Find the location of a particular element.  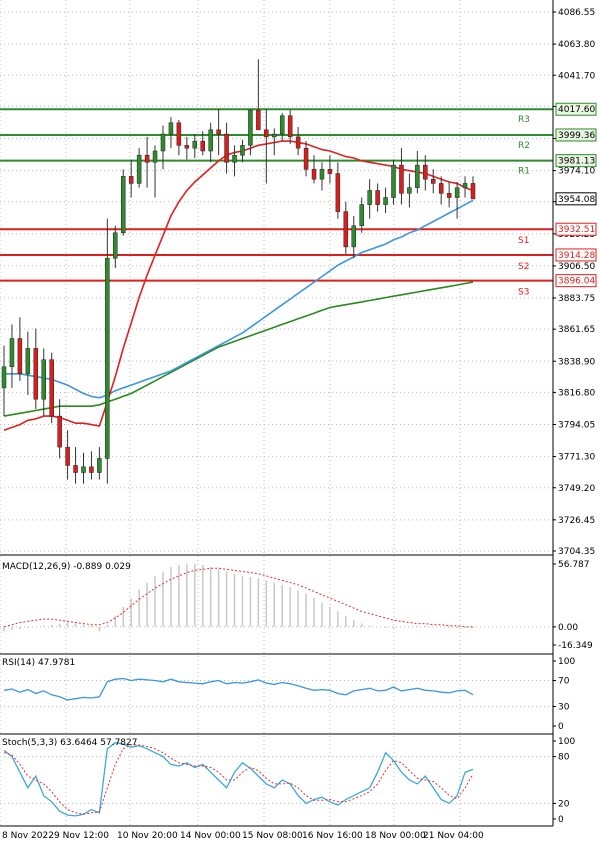

stoch-tick-label: 20 is located at coordinates (564, 804).